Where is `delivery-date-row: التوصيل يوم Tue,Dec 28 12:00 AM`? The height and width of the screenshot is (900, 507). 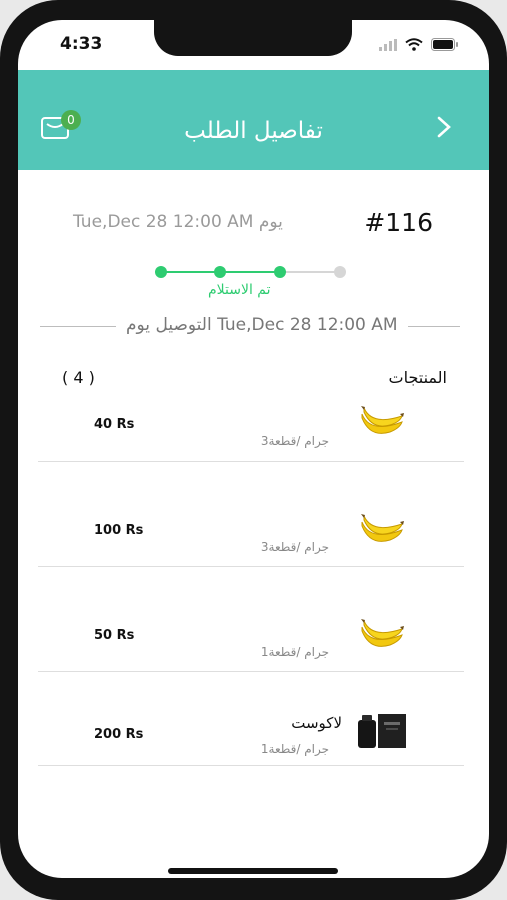 delivery-date-row: التوصيل يوم Tue,Dec 28 12:00 AM is located at coordinates (250, 327).